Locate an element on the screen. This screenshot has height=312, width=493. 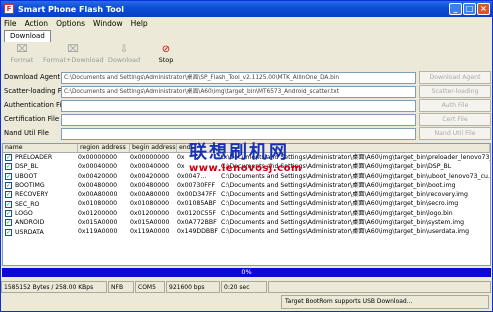
begin-address: 0x00420000 is located at coordinates (150, 176).